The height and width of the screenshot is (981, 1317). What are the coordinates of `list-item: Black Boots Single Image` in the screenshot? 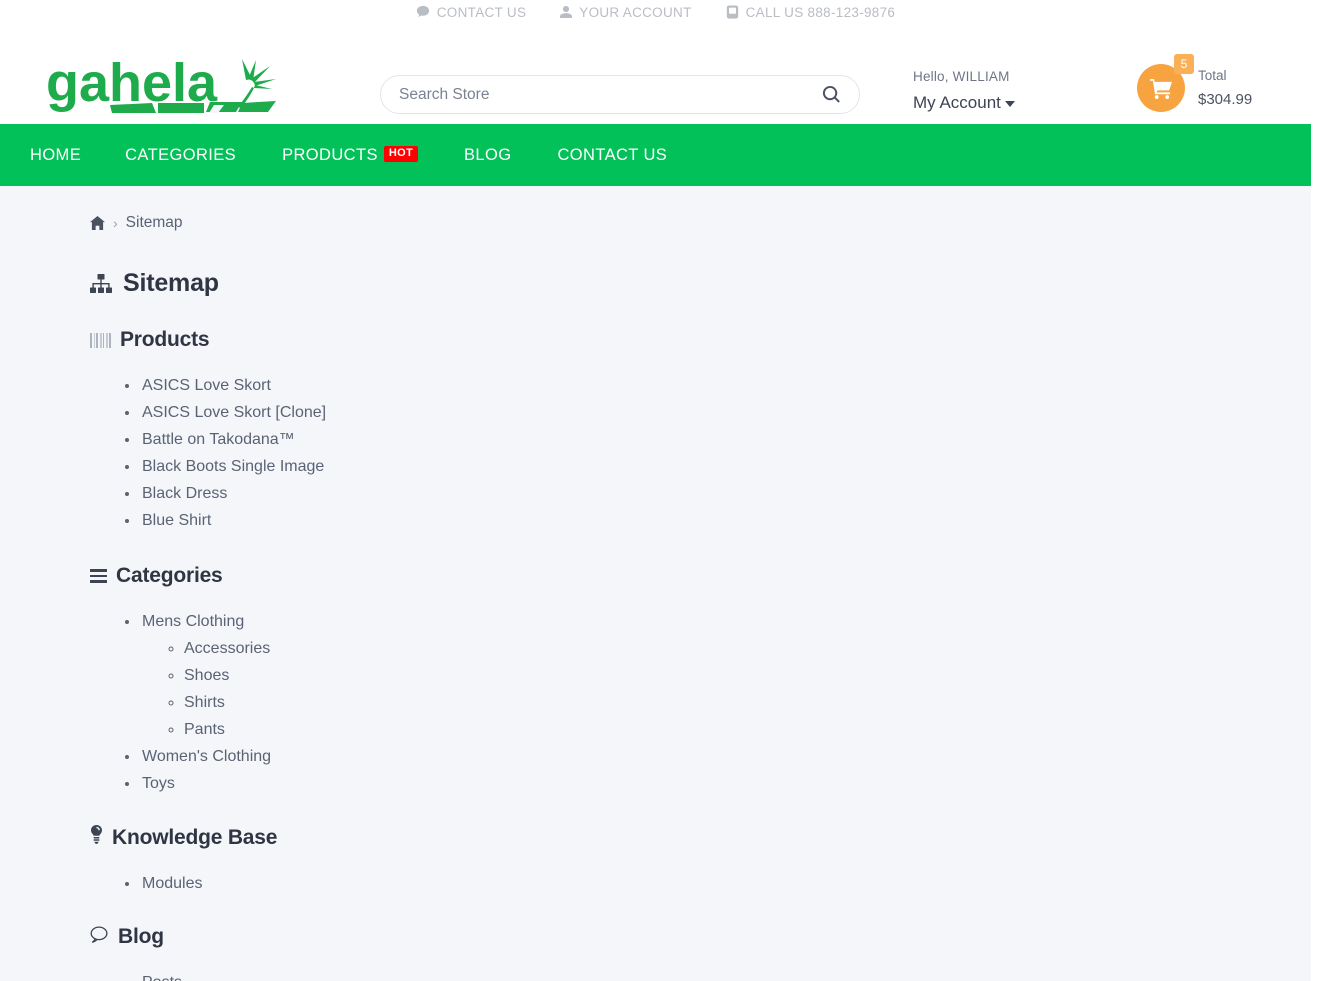 It's located at (725, 466).